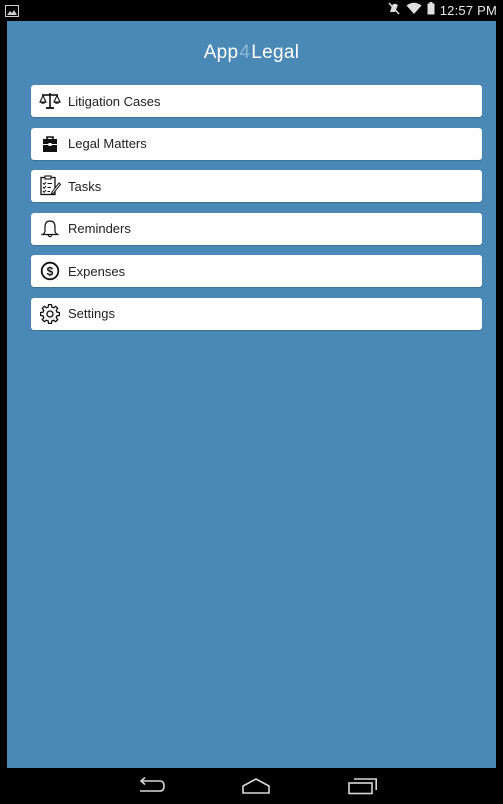 The image size is (503, 804). I want to click on navigation-bar, so click(251, 786).